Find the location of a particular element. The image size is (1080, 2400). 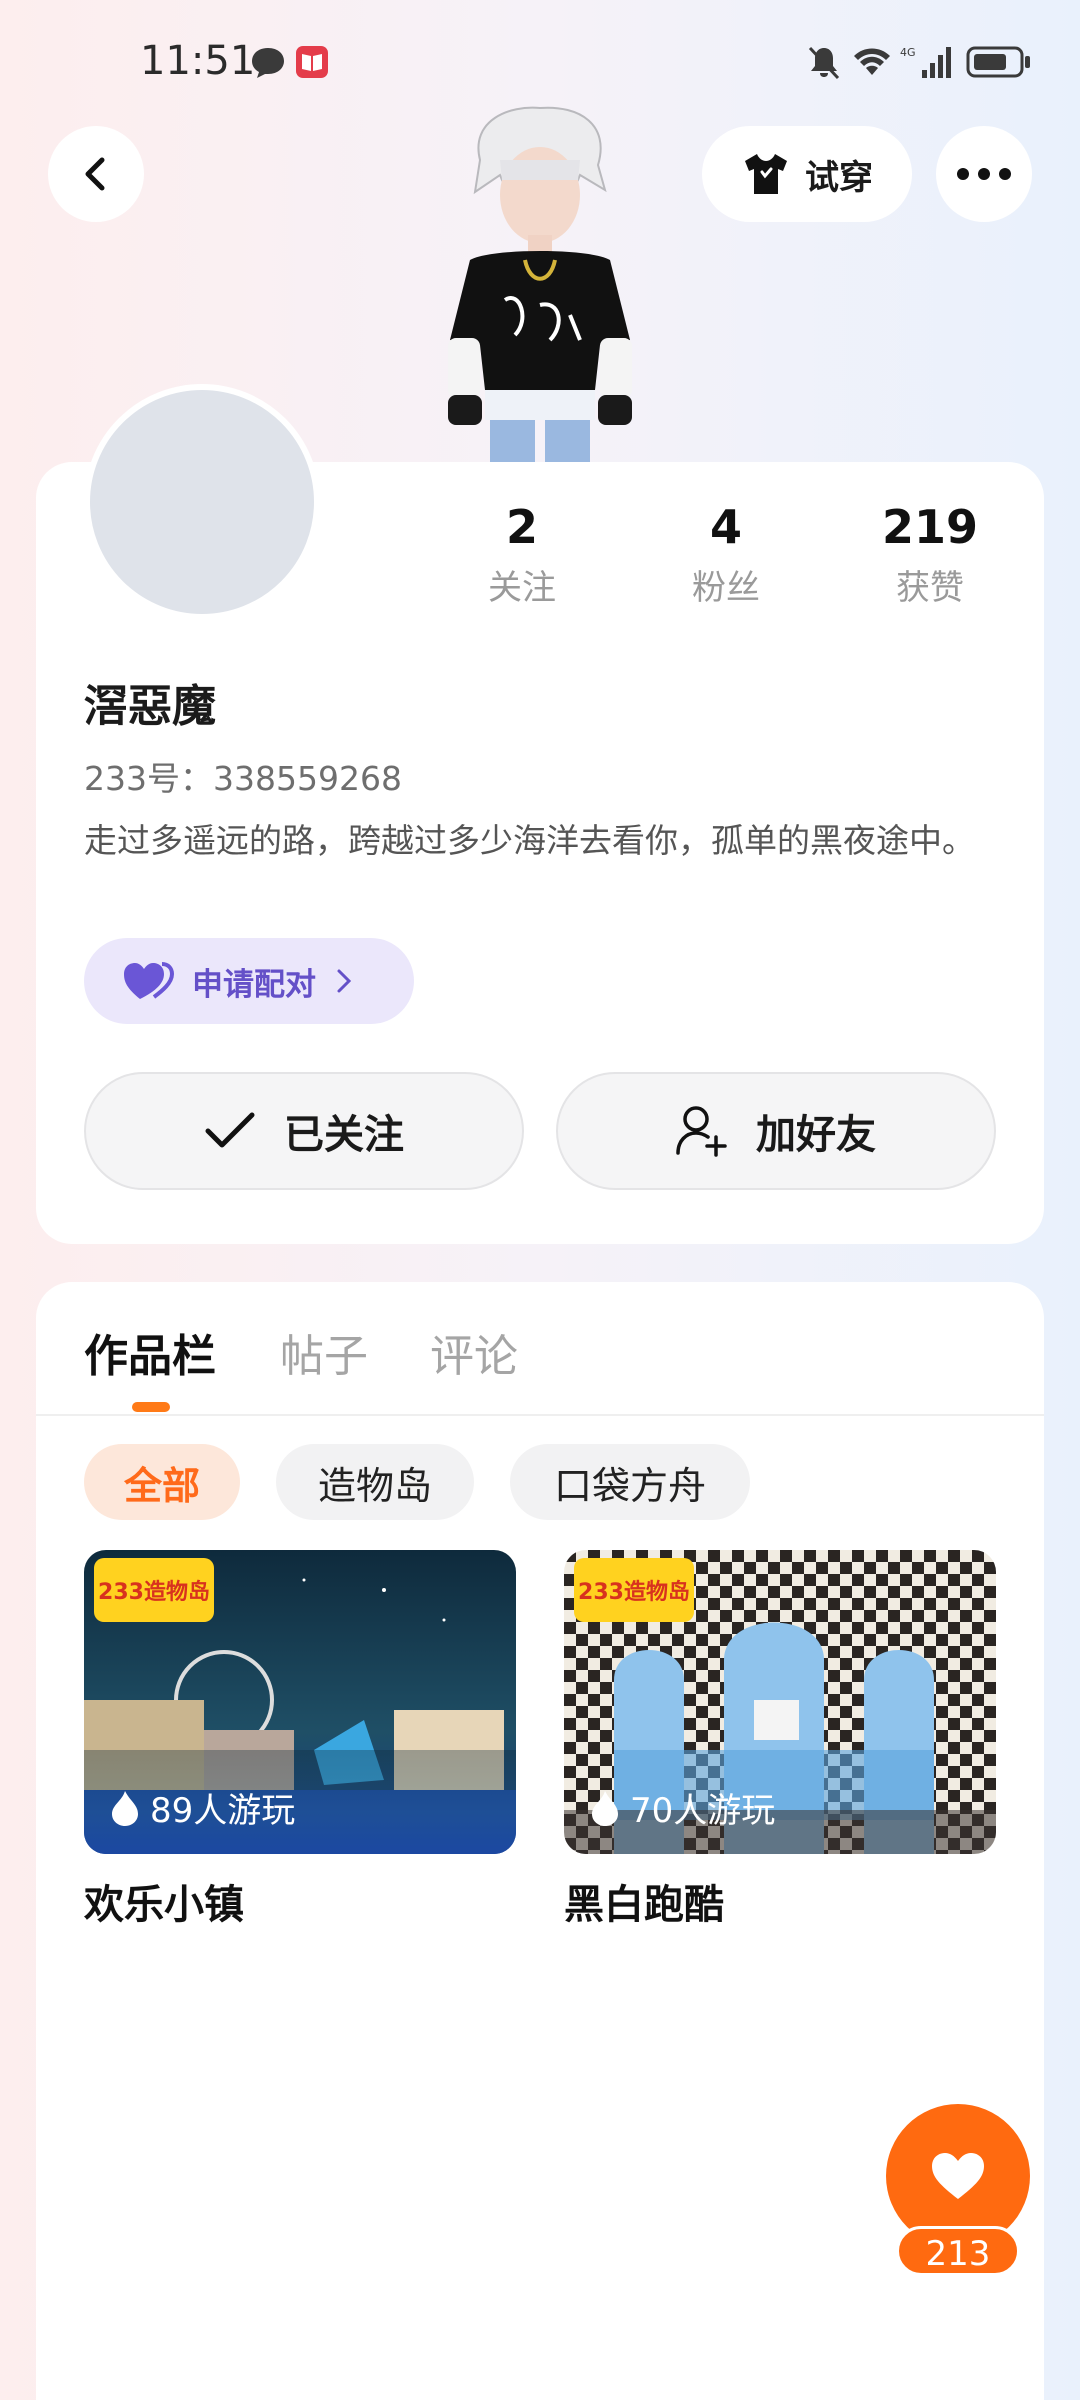

play-count: 89人游玩 is located at coordinates (202, 1807).